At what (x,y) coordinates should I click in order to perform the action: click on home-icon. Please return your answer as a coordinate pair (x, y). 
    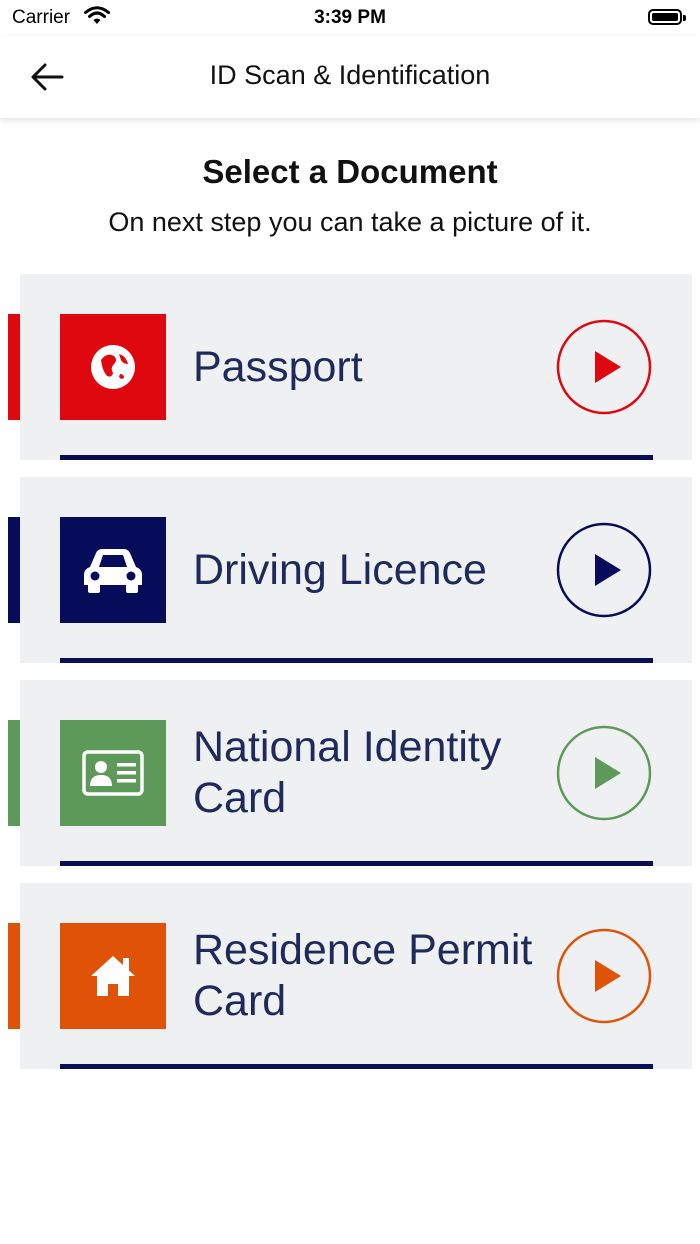
    Looking at the image, I should click on (113, 976).